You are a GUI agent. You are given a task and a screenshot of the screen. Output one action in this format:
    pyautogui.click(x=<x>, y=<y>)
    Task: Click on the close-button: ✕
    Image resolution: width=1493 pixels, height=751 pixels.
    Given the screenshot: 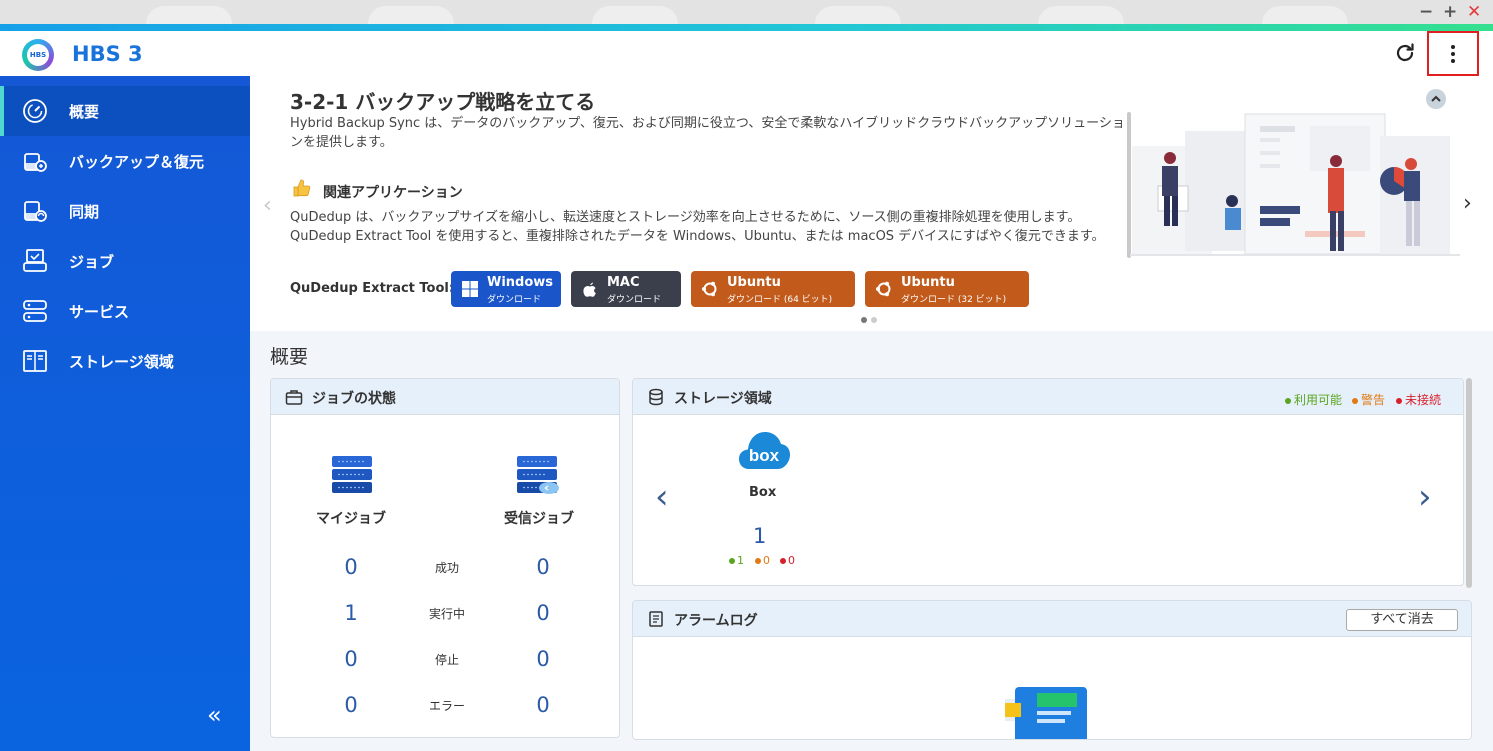 What is the action you would take?
    pyautogui.click(x=1474, y=12)
    